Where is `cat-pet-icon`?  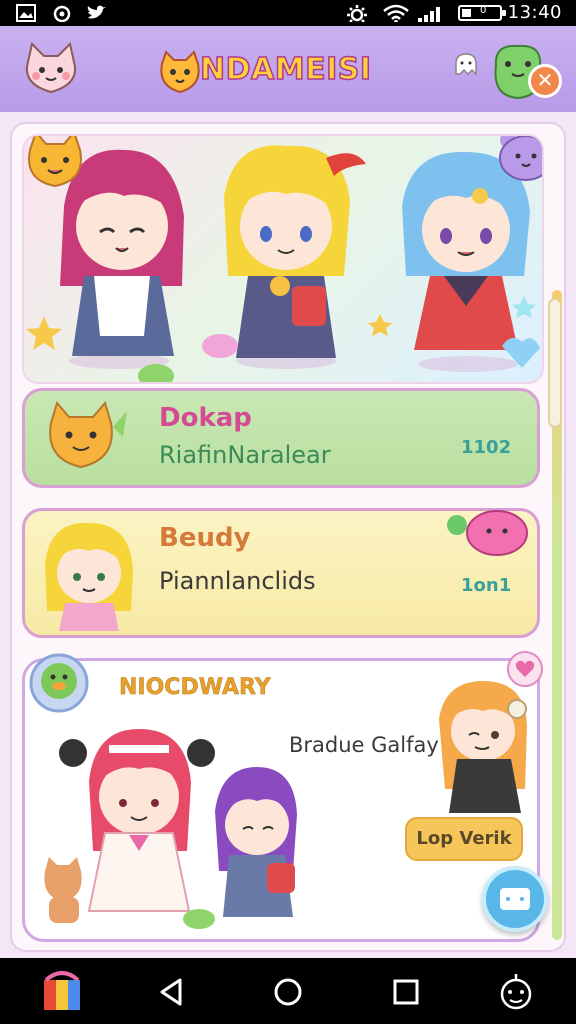 cat-pet-icon is located at coordinates (51, 70).